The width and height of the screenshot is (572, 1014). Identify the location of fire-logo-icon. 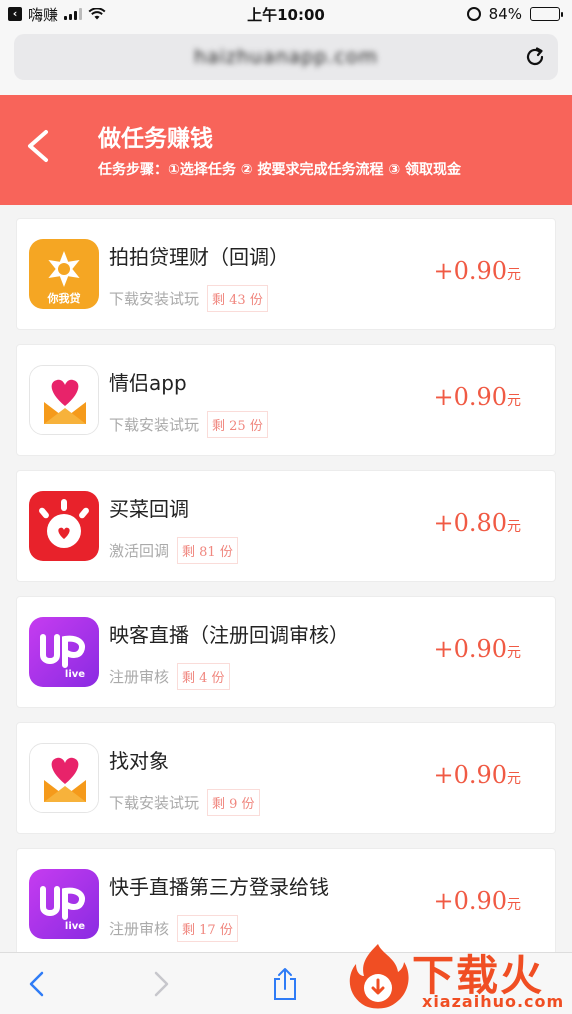
(379, 976).